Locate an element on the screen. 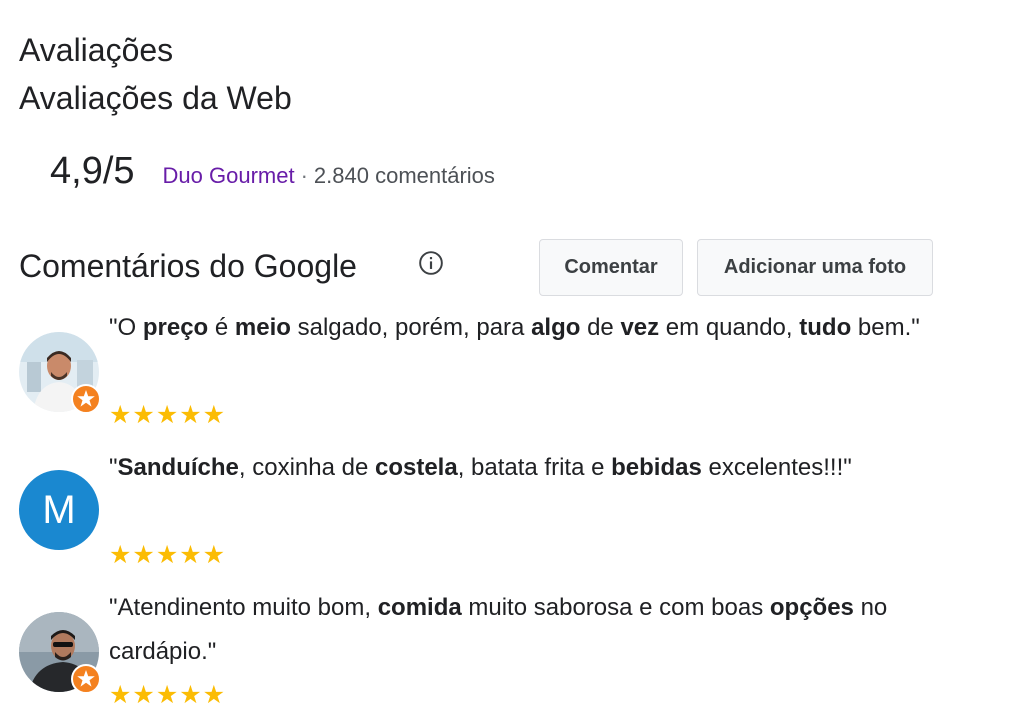  review-text-segment: " is located at coordinates (113, 467).